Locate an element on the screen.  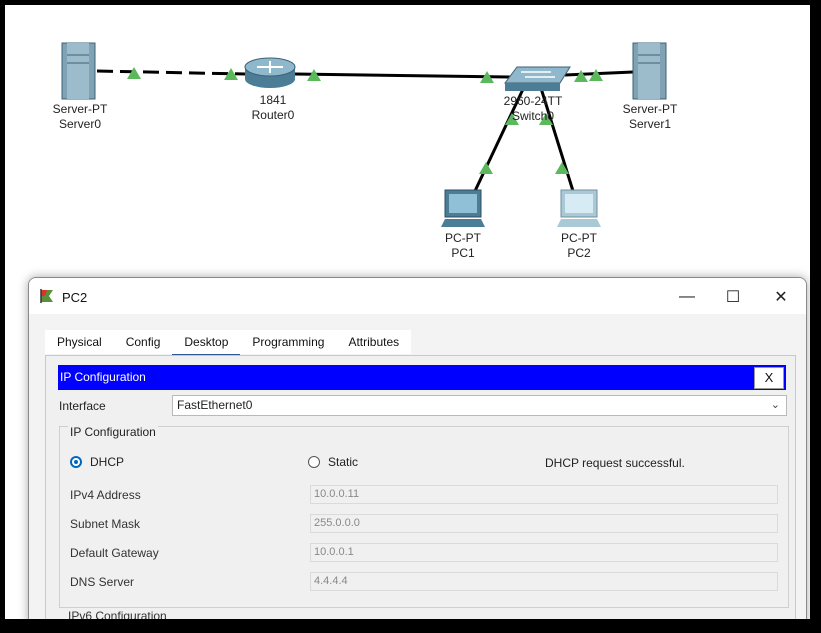
dhcp-status-text: DHCP request successful. is located at coordinates (615, 463).